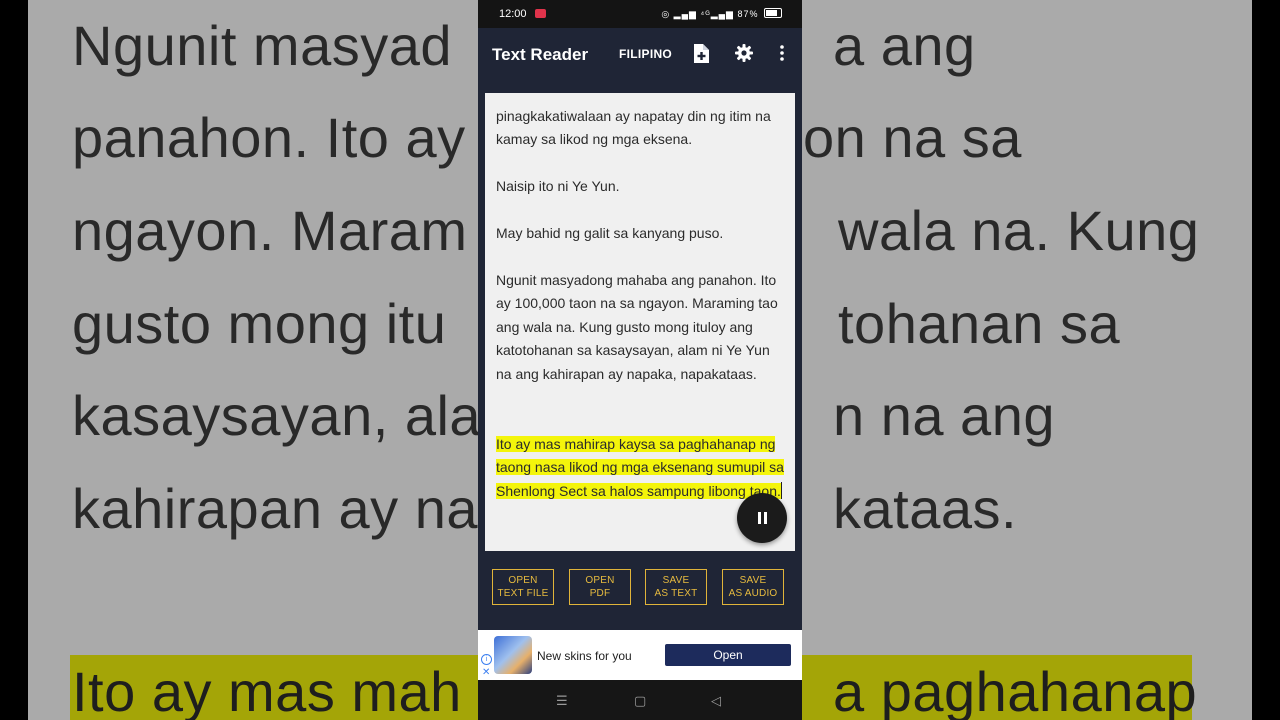  What do you see at coordinates (759, 518) in the screenshot?
I see `pause-icon` at bounding box center [759, 518].